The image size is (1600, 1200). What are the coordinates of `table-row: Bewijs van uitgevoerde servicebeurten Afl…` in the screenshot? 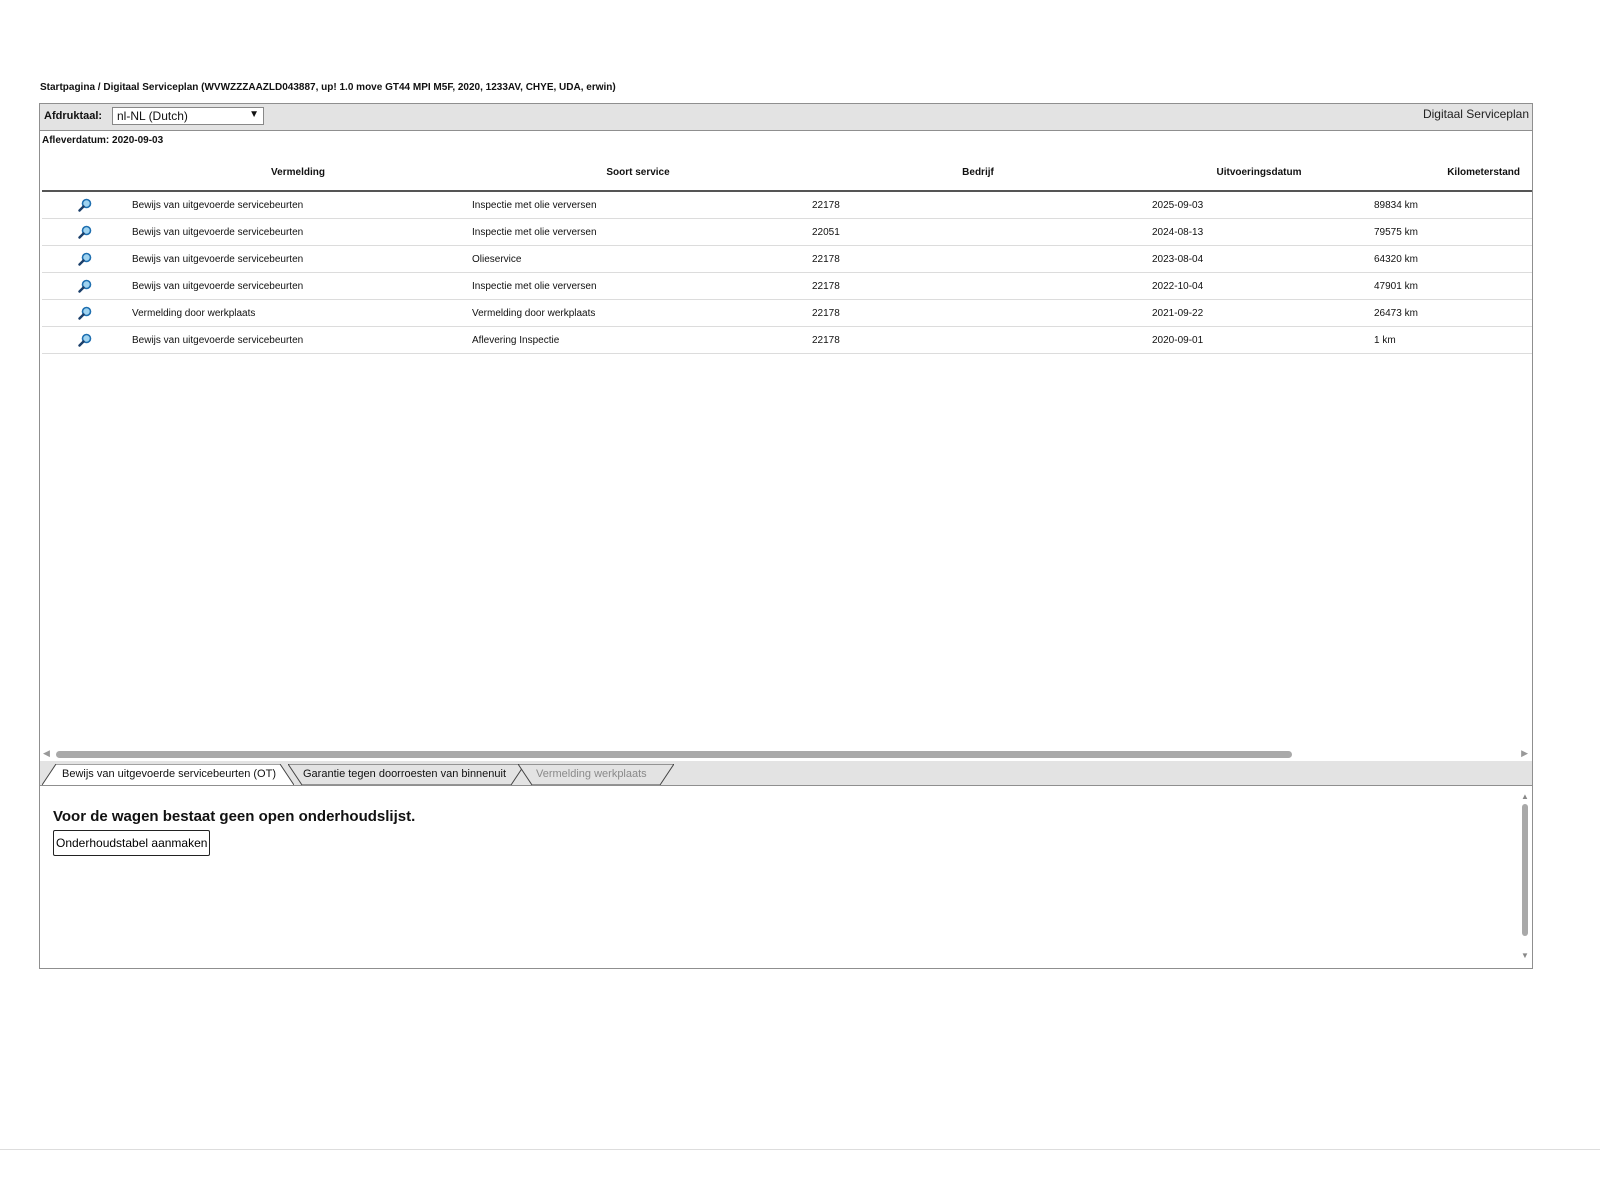 It's located at (787, 340).